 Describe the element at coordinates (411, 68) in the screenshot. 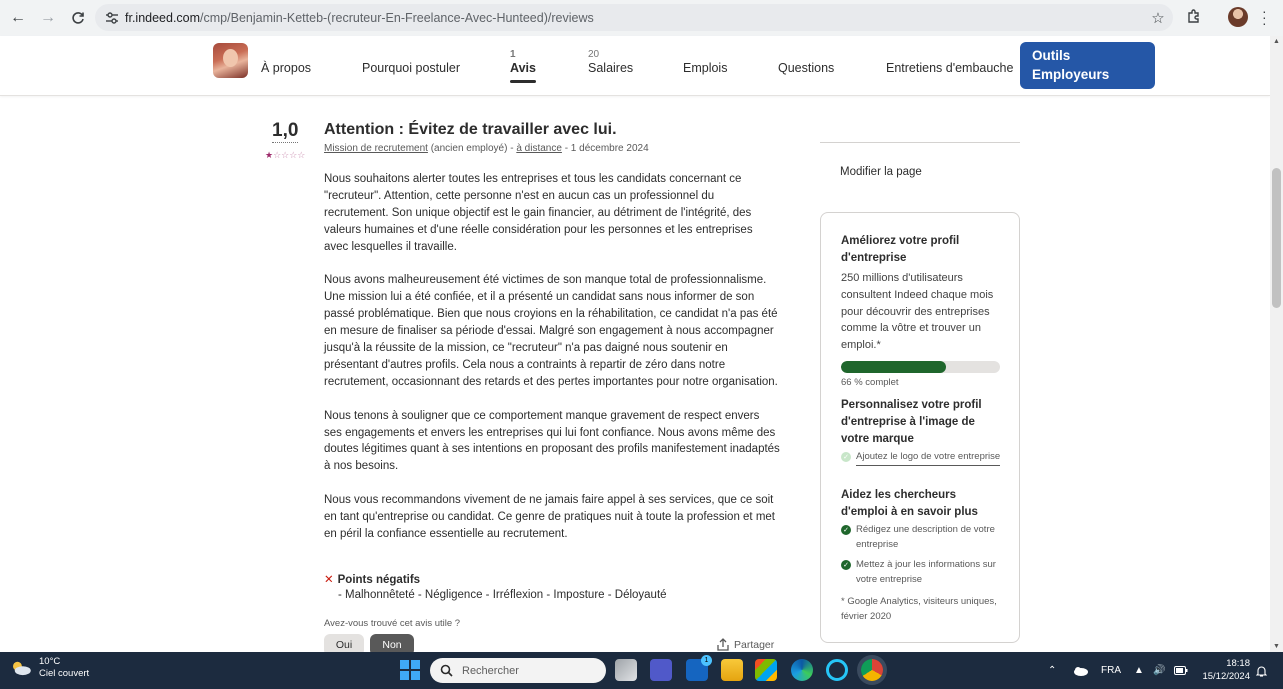

I see `tab-pourquoi-postuler: Pourquoi postuler` at that location.